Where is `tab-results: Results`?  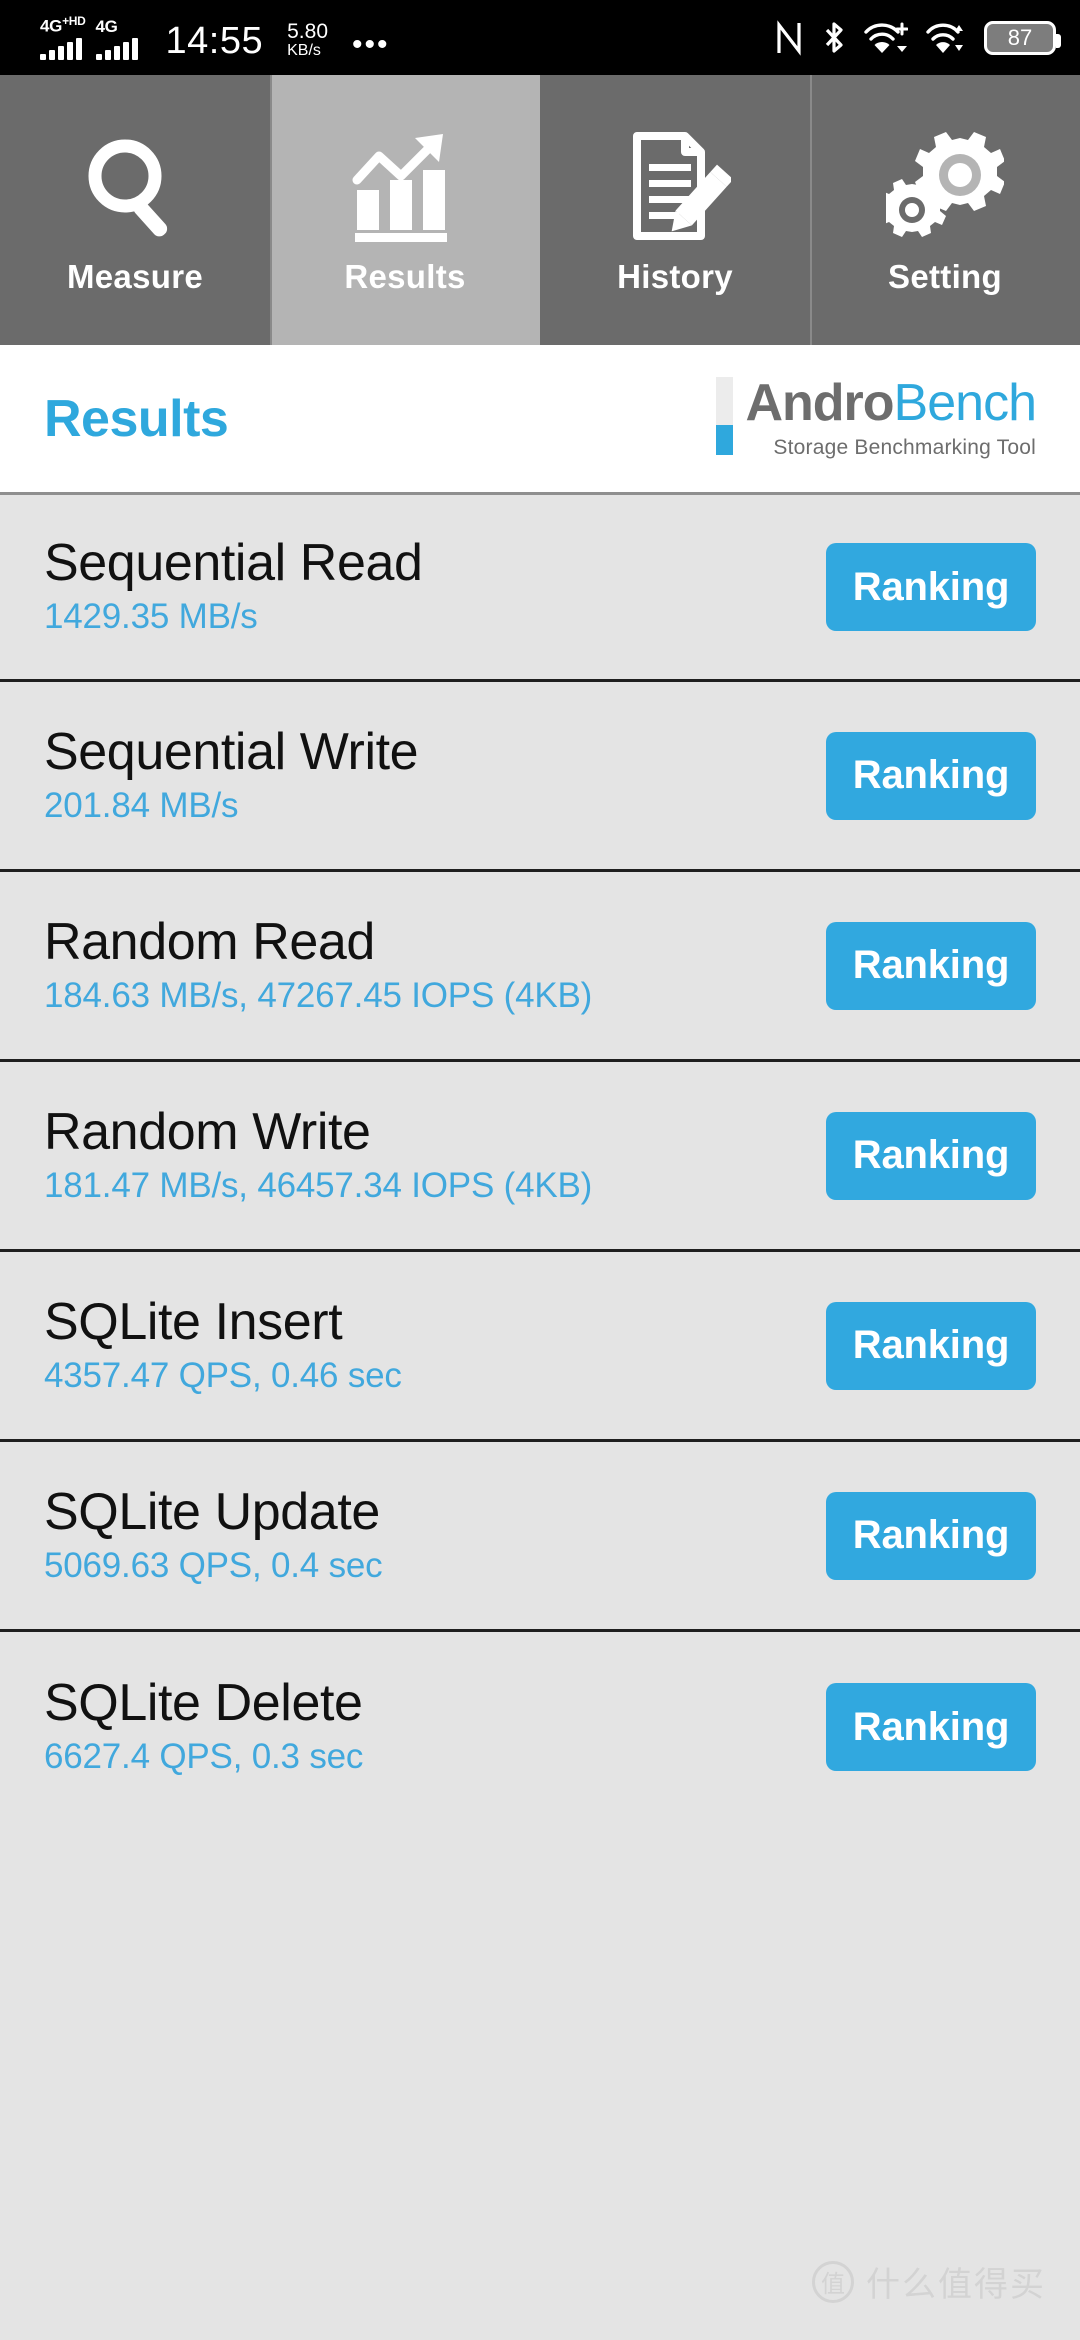
tab-results: Results is located at coordinates (405, 210).